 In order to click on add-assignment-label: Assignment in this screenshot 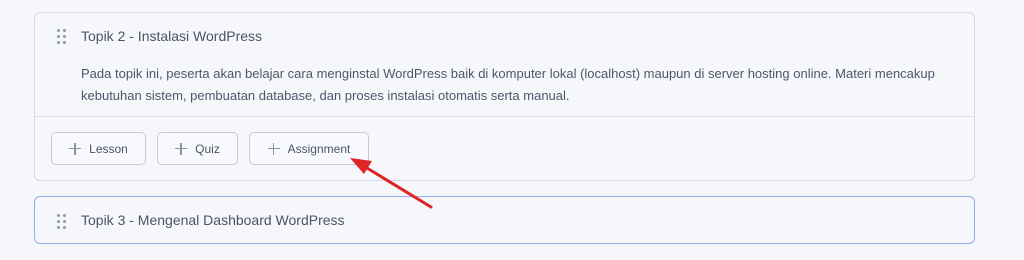, I will do `click(319, 148)`.